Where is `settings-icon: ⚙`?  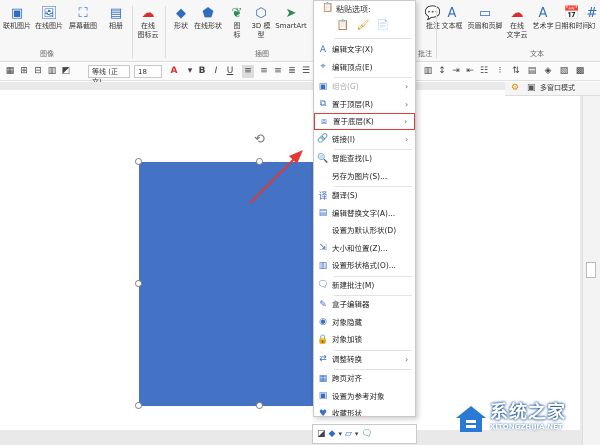 settings-icon: ⚙ is located at coordinates (515, 88).